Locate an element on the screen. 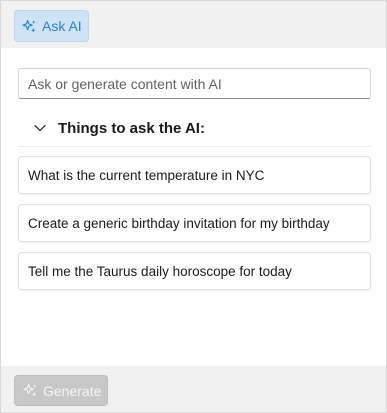  suggestions-header: Things to ask the AI: is located at coordinates (194, 128).